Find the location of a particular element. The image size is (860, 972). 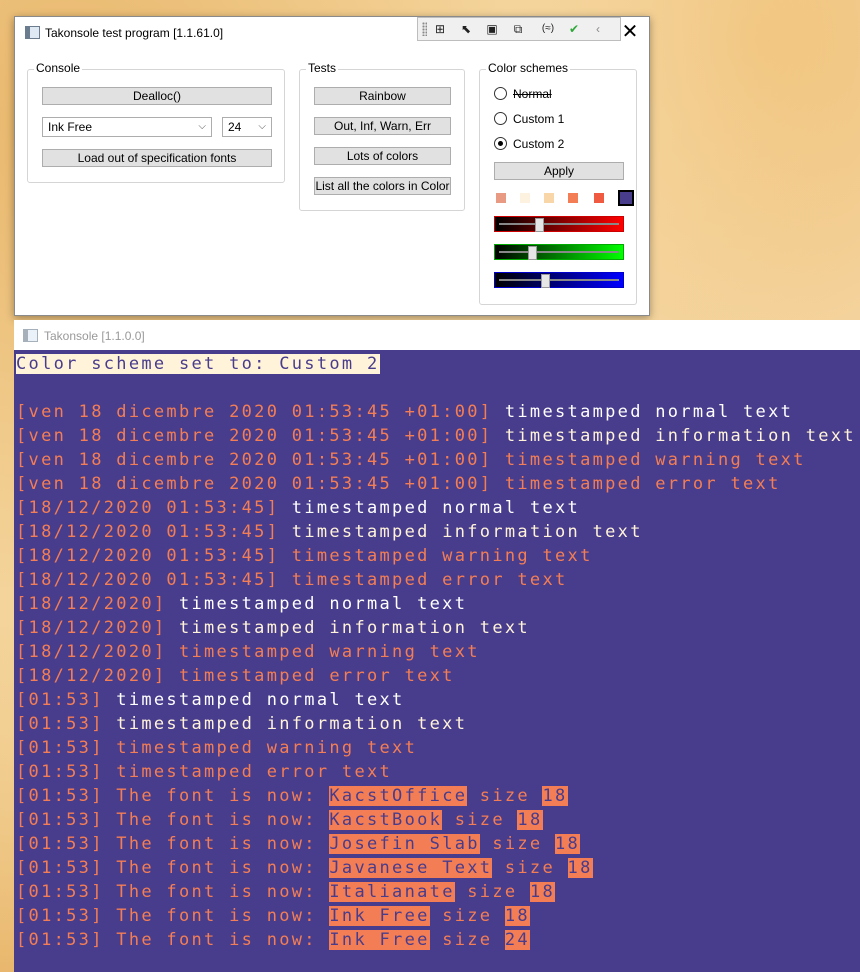

console-title-bar: Takonsole [1.1.0.0] is located at coordinates (437, 335).